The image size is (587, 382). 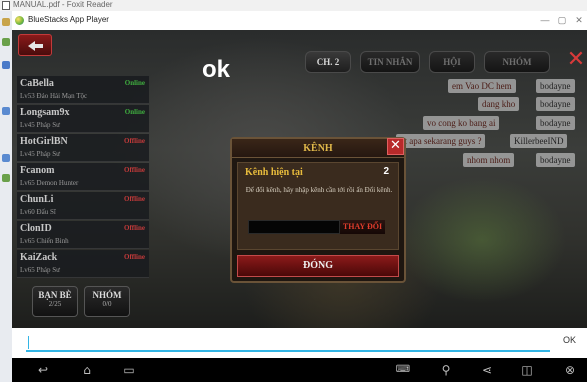 What do you see at coordinates (37, 170) in the screenshot?
I see `friend-name: Fcanom` at bounding box center [37, 170].